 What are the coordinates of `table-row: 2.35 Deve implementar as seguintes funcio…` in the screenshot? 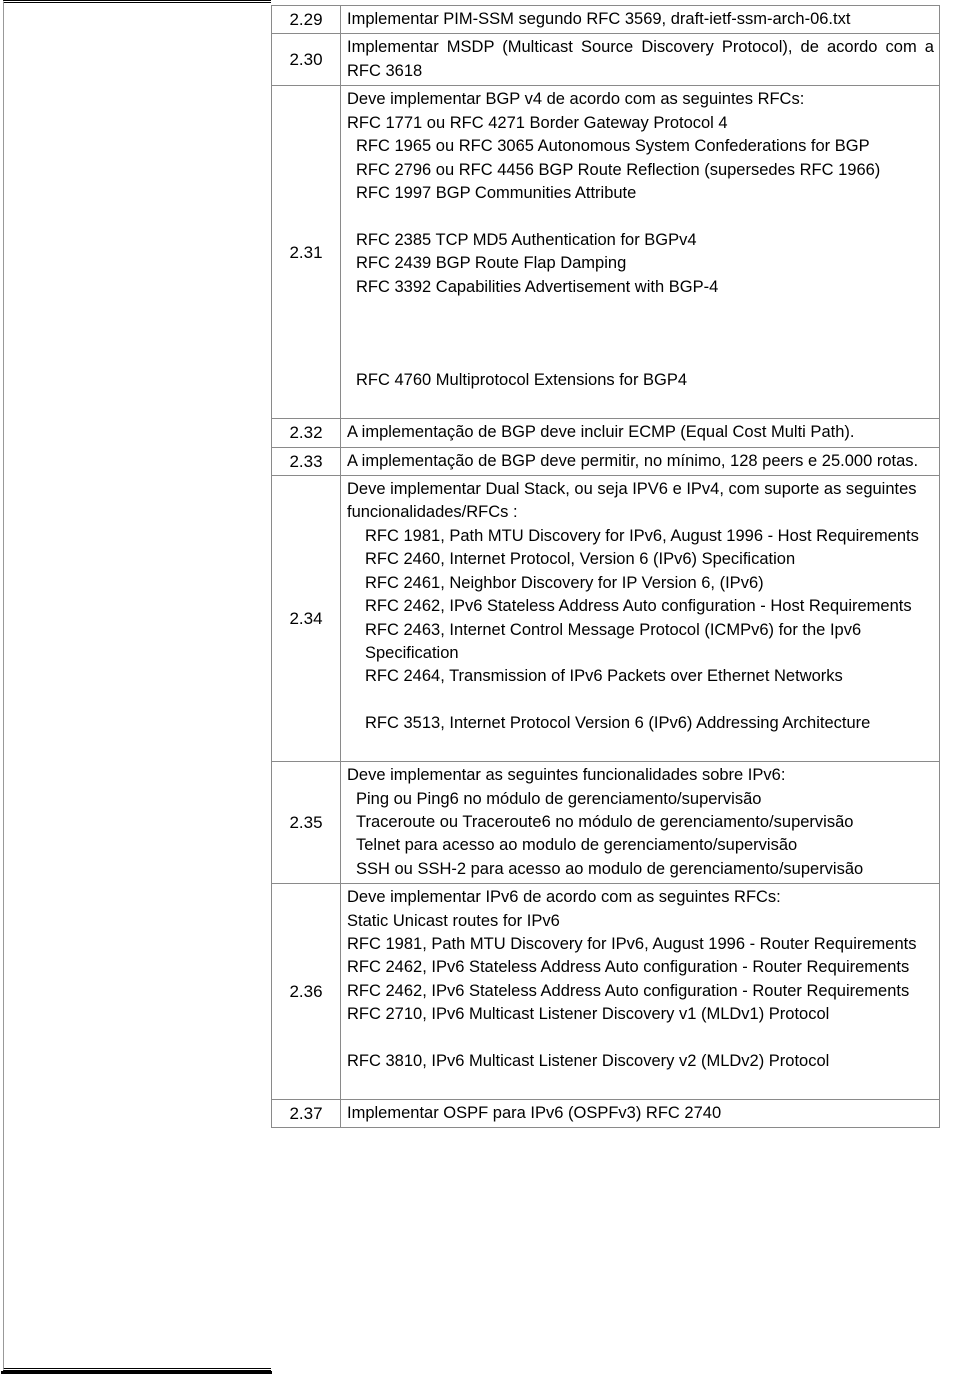 It's located at (605, 823).